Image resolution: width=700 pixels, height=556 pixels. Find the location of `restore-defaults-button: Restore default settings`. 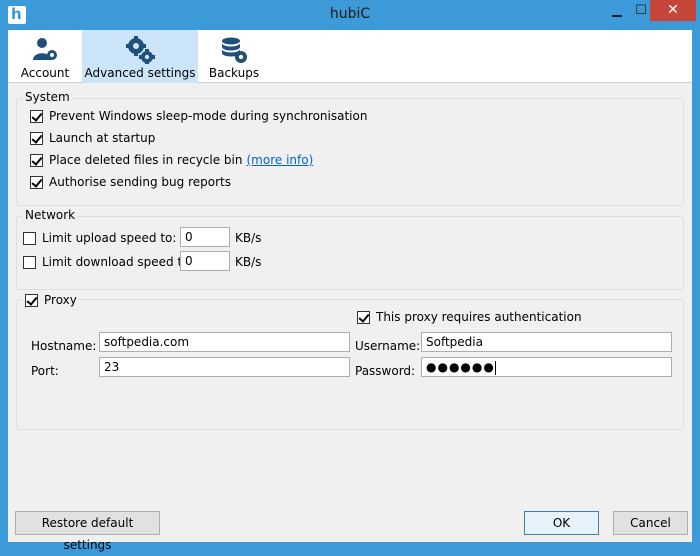

restore-defaults-button: Restore default settings is located at coordinates (87, 531).